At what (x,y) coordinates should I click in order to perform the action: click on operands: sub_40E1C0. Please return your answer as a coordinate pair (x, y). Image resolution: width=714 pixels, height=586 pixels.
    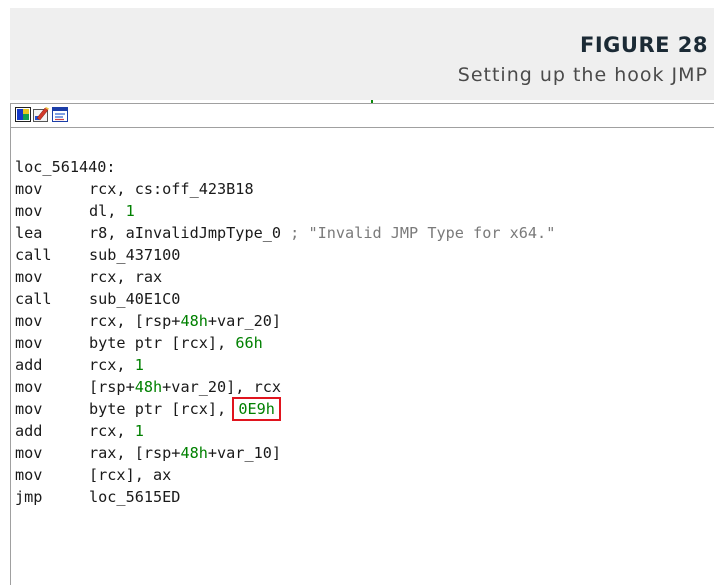
    Looking at the image, I should click on (135, 299).